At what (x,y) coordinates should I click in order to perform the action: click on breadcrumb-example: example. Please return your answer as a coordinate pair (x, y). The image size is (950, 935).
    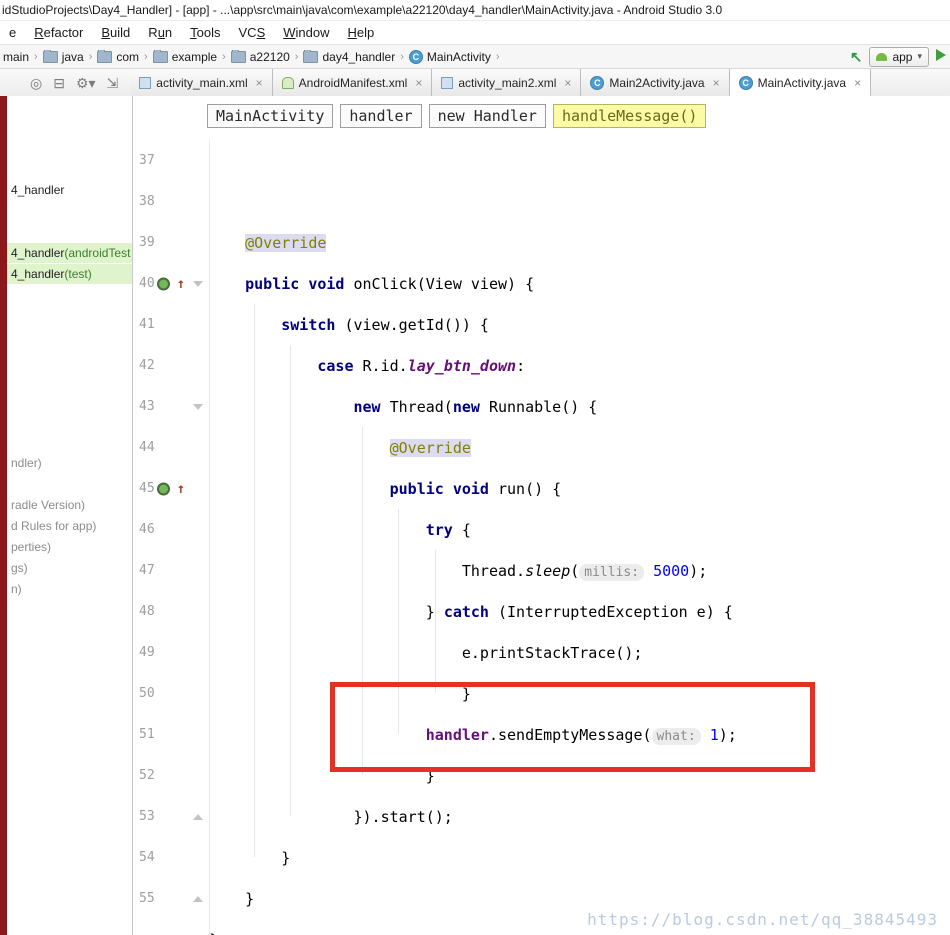
    Looking at the image, I should click on (185, 56).